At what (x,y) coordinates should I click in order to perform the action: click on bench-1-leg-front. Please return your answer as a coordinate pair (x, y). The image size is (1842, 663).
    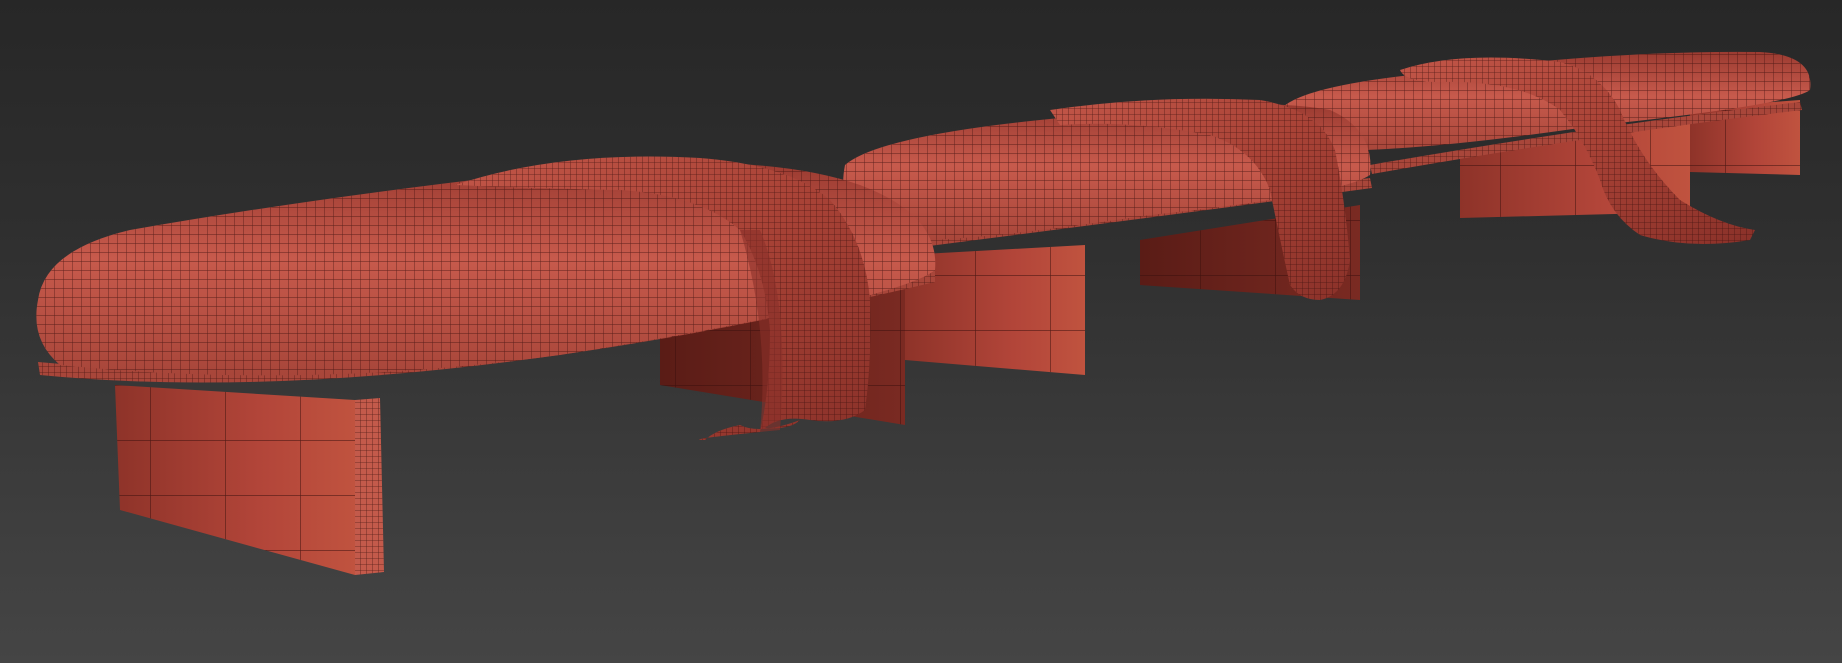
    Looking at the image, I should click on (249, 480).